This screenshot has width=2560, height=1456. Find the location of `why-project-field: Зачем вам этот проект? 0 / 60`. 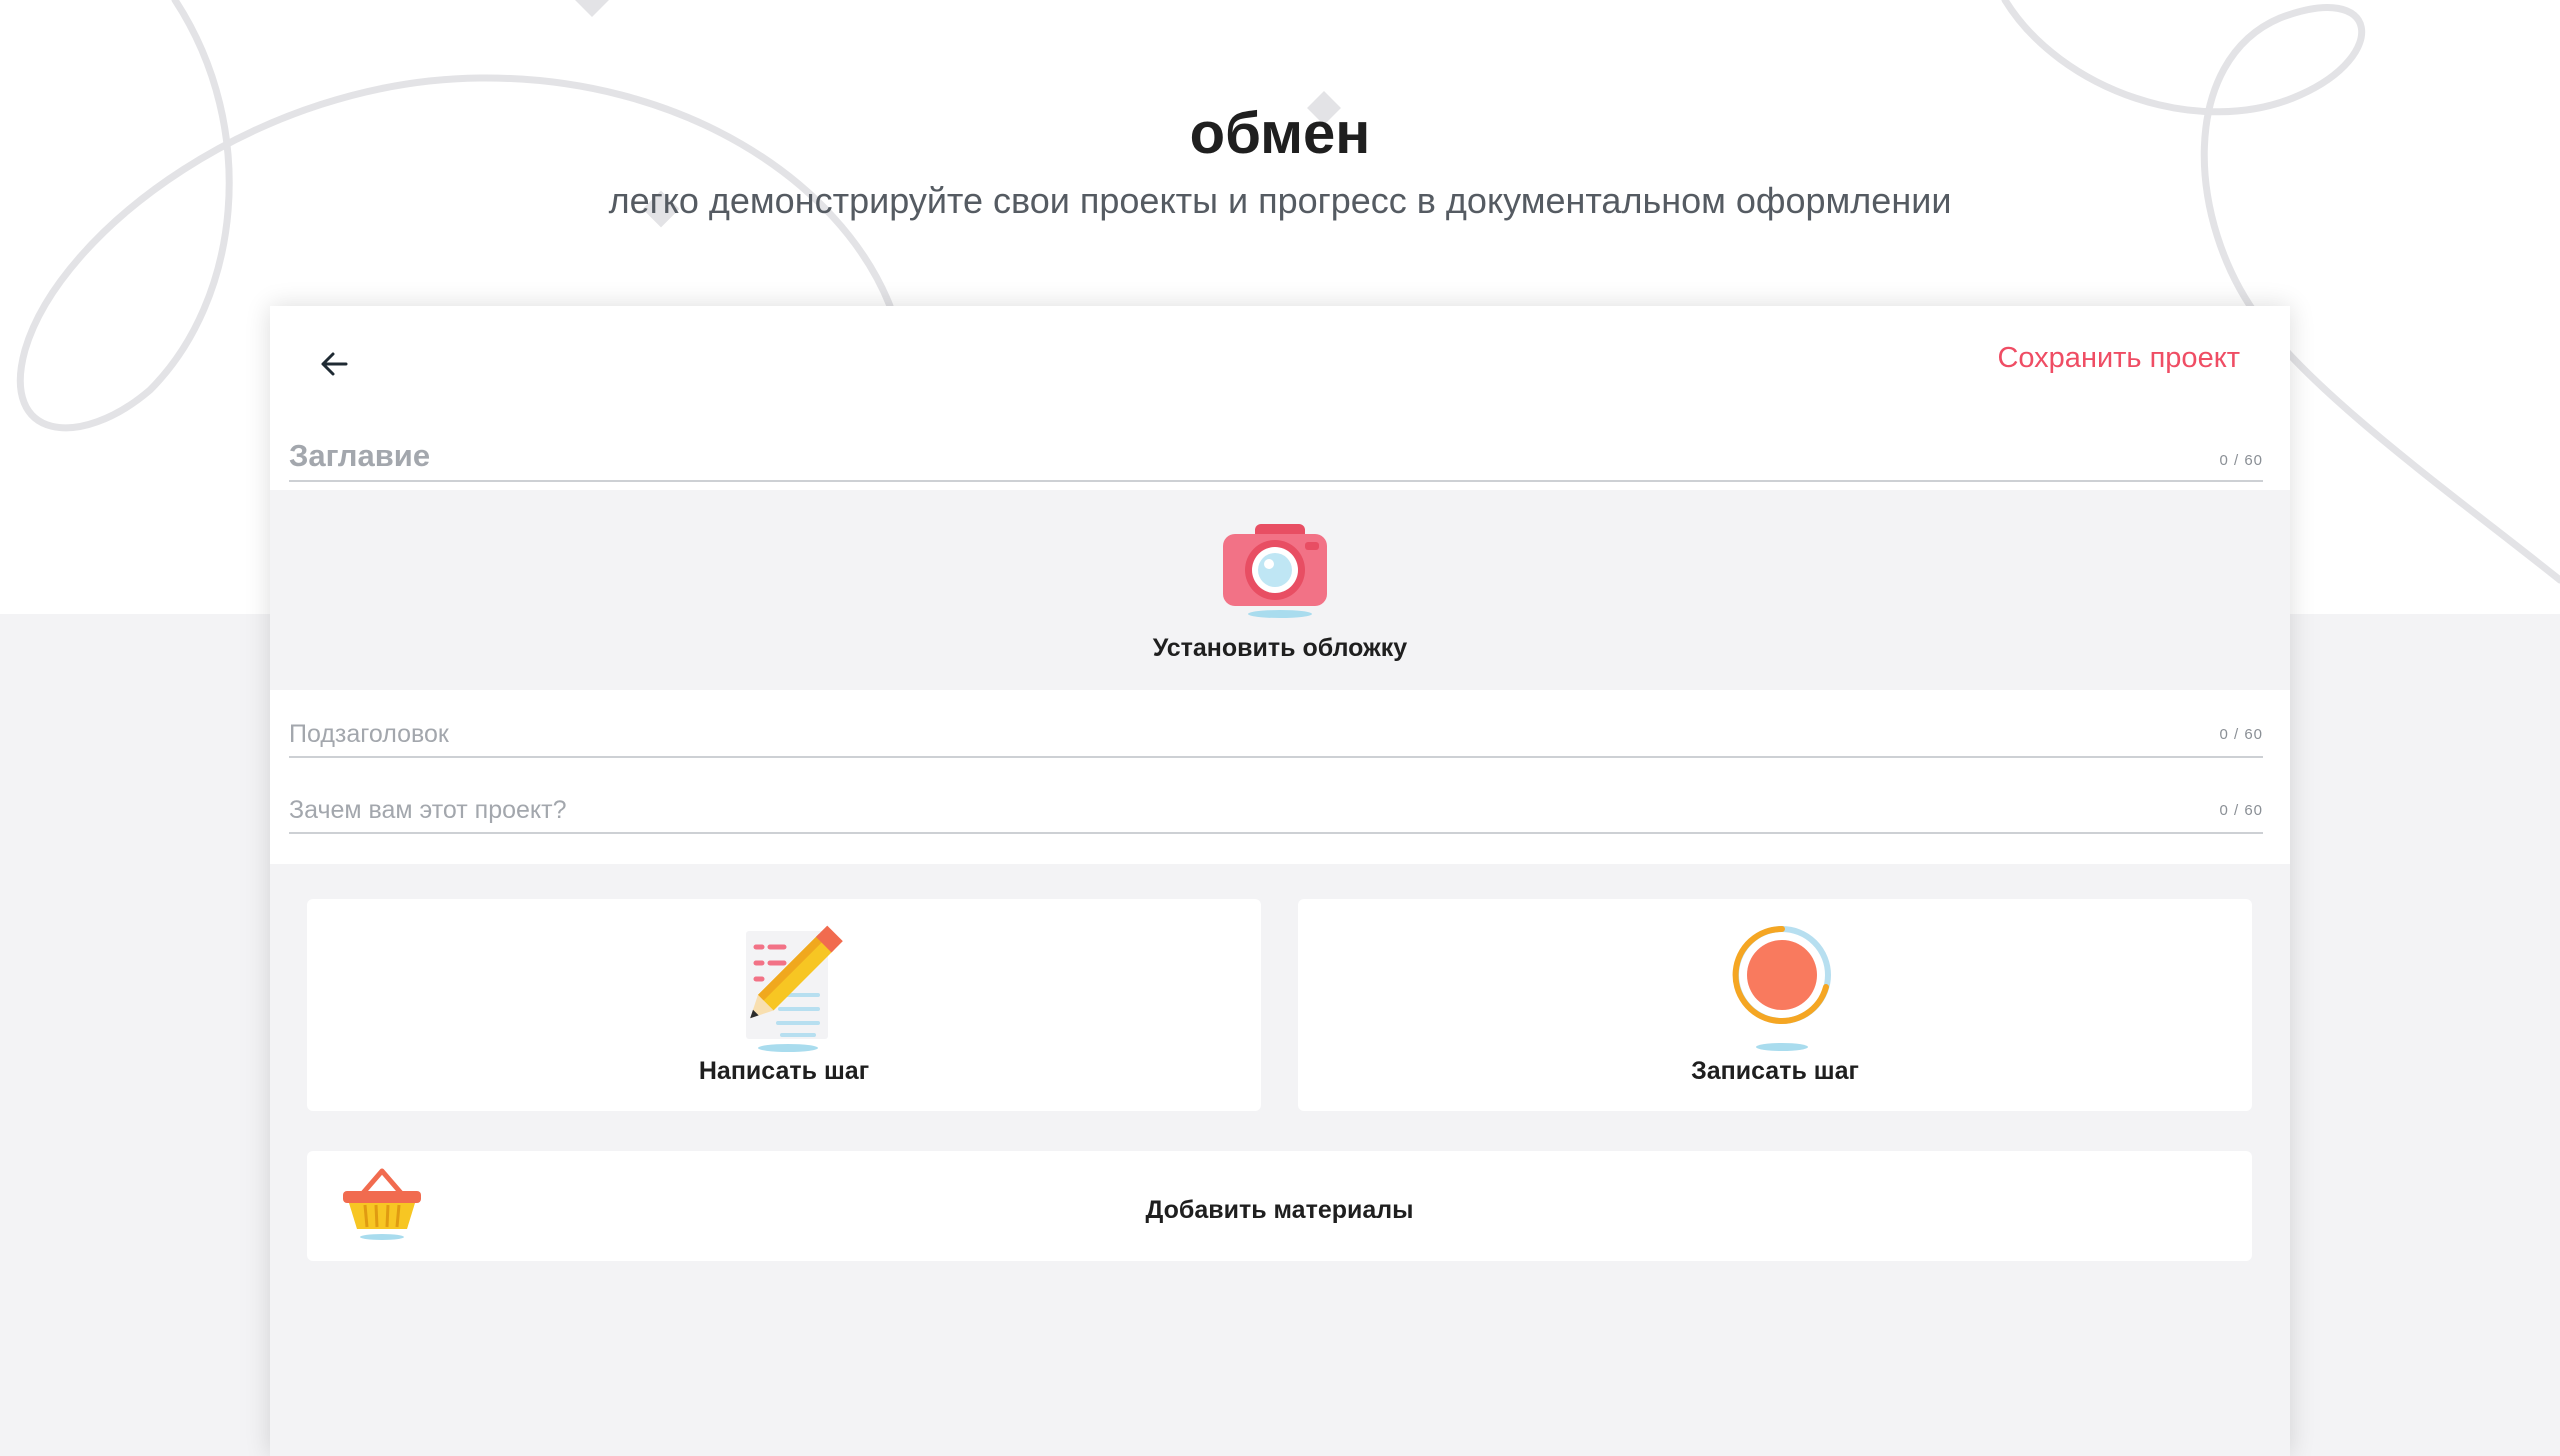

why-project-field: Зачем вам этот проект? 0 / 60 is located at coordinates (1276, 811).